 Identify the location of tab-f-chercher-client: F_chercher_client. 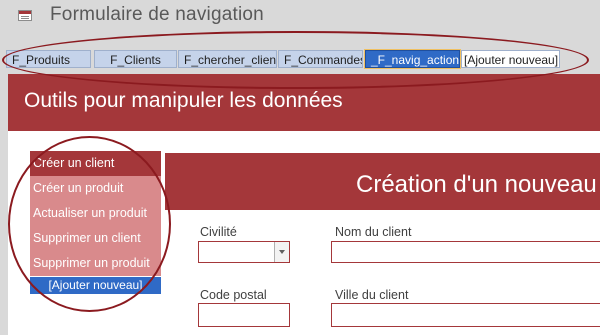
(227, 59).